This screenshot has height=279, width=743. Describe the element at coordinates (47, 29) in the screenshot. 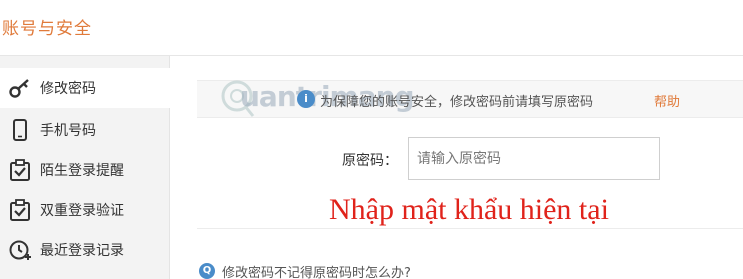

I see `page-title: 账号与安全` at that location.